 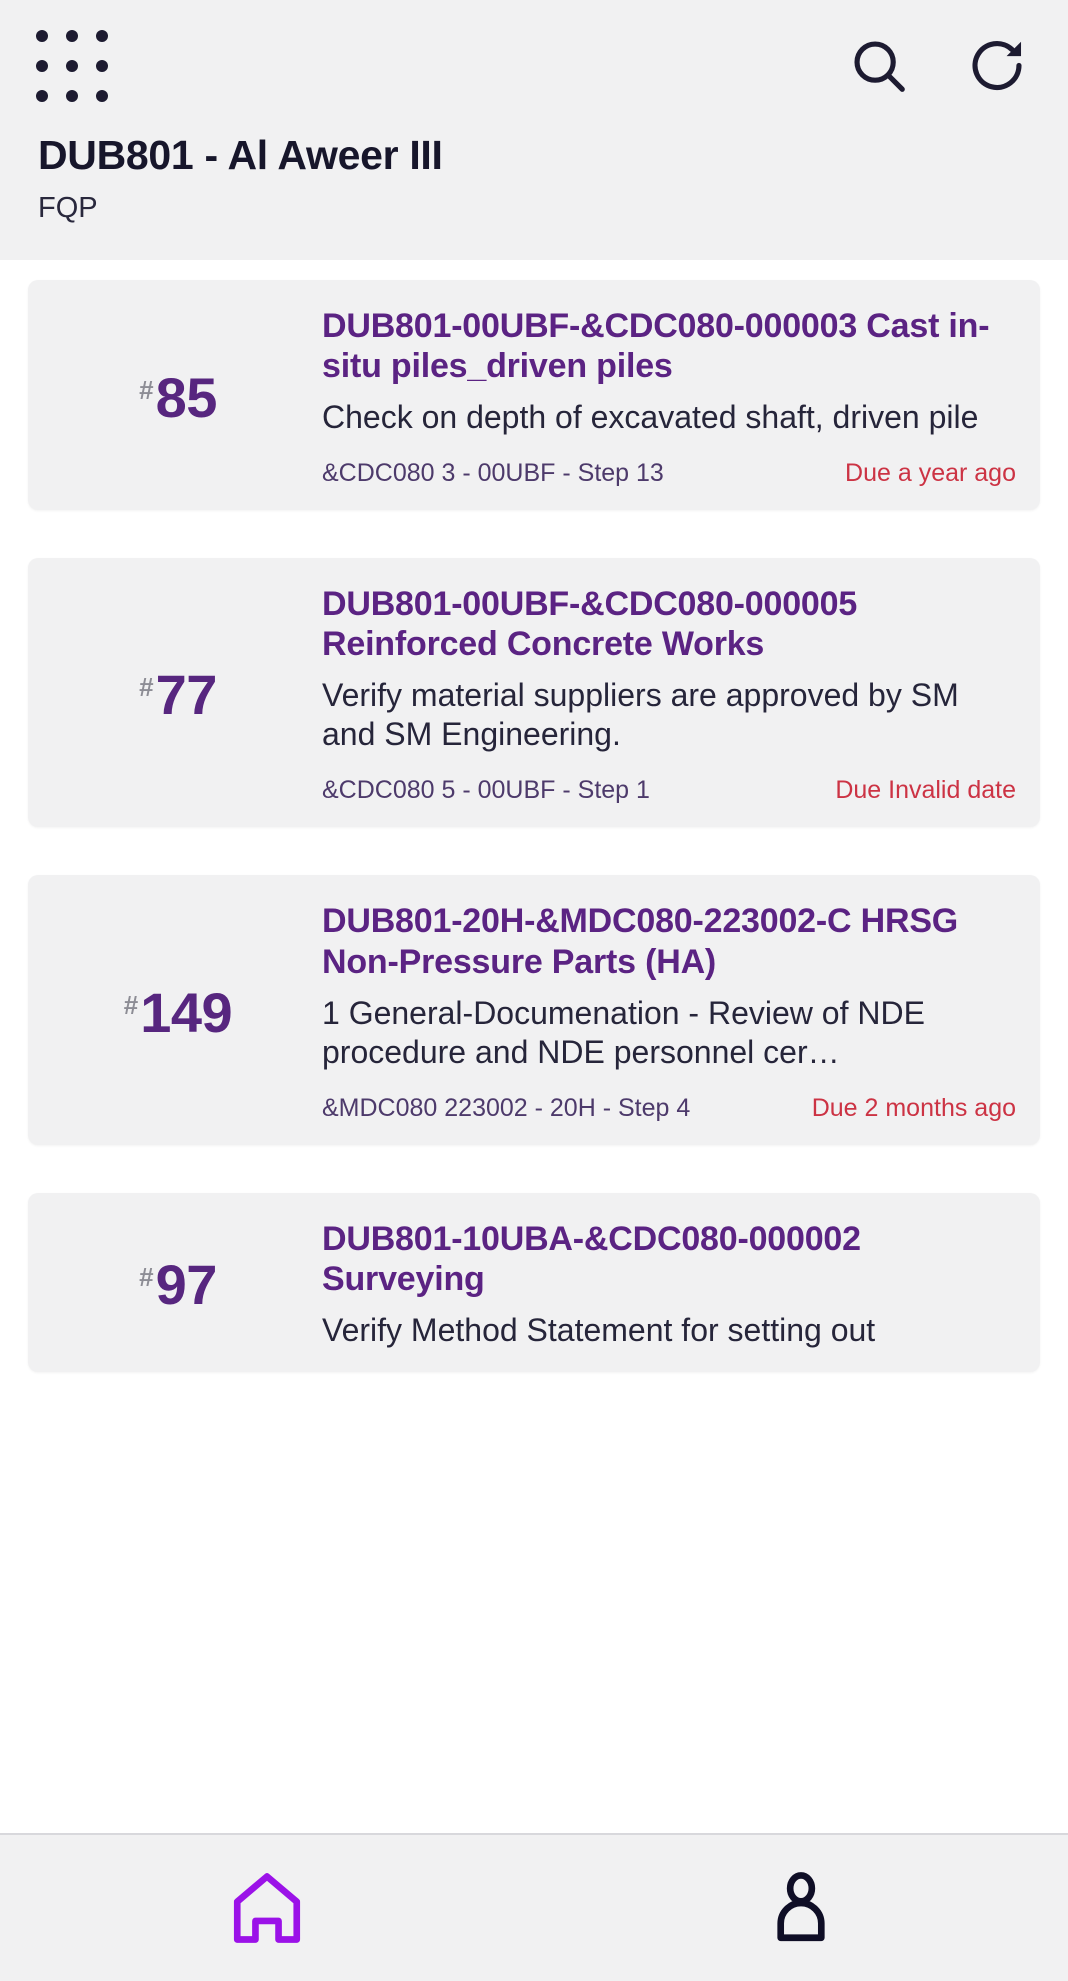 What do you see at coordinates (941, 66) in the screenshot?
I see `header-actions` at bounding box center [941, 66].